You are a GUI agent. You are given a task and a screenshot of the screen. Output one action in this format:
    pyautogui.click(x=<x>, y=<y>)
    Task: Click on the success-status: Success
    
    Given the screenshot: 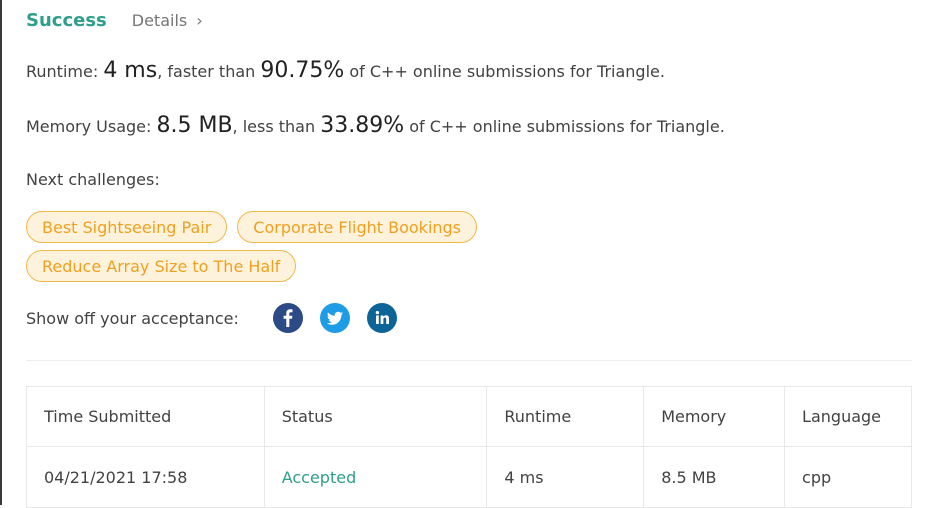 What is the action you would take?
    pyautogui.click(x=66, y=20)
    